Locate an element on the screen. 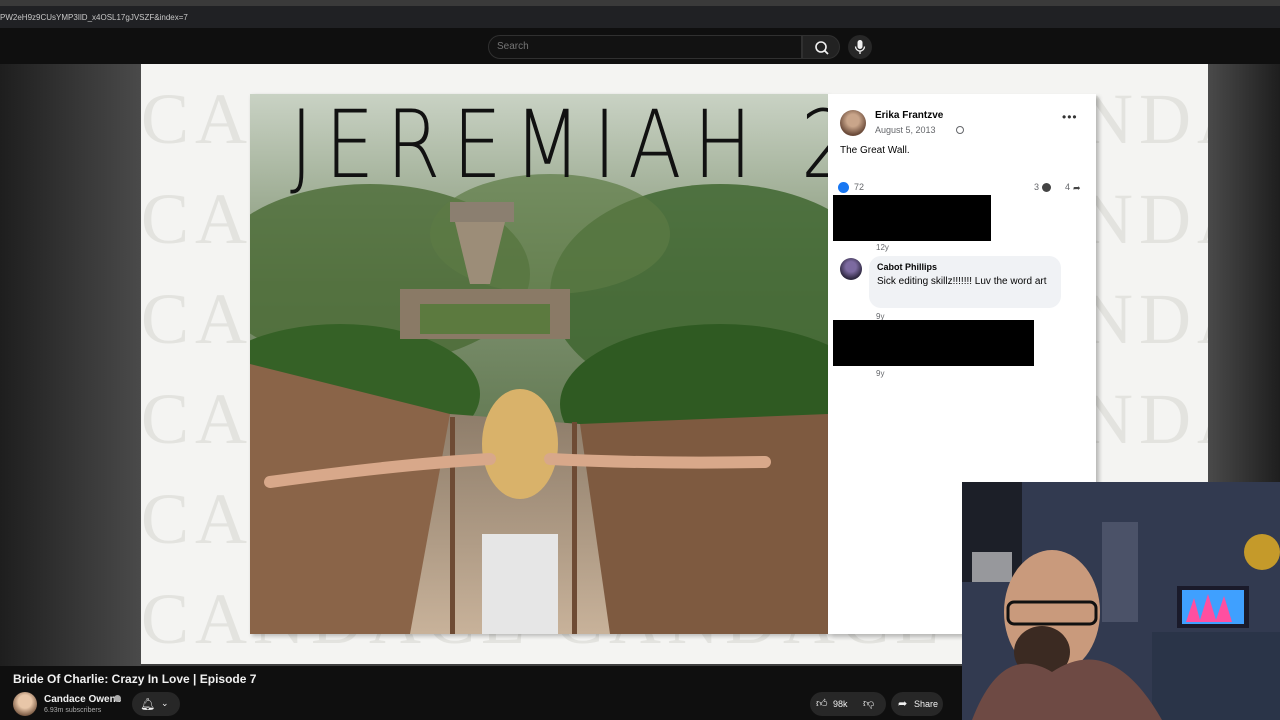  commenter-avatar is located at coordinates (851, 269).